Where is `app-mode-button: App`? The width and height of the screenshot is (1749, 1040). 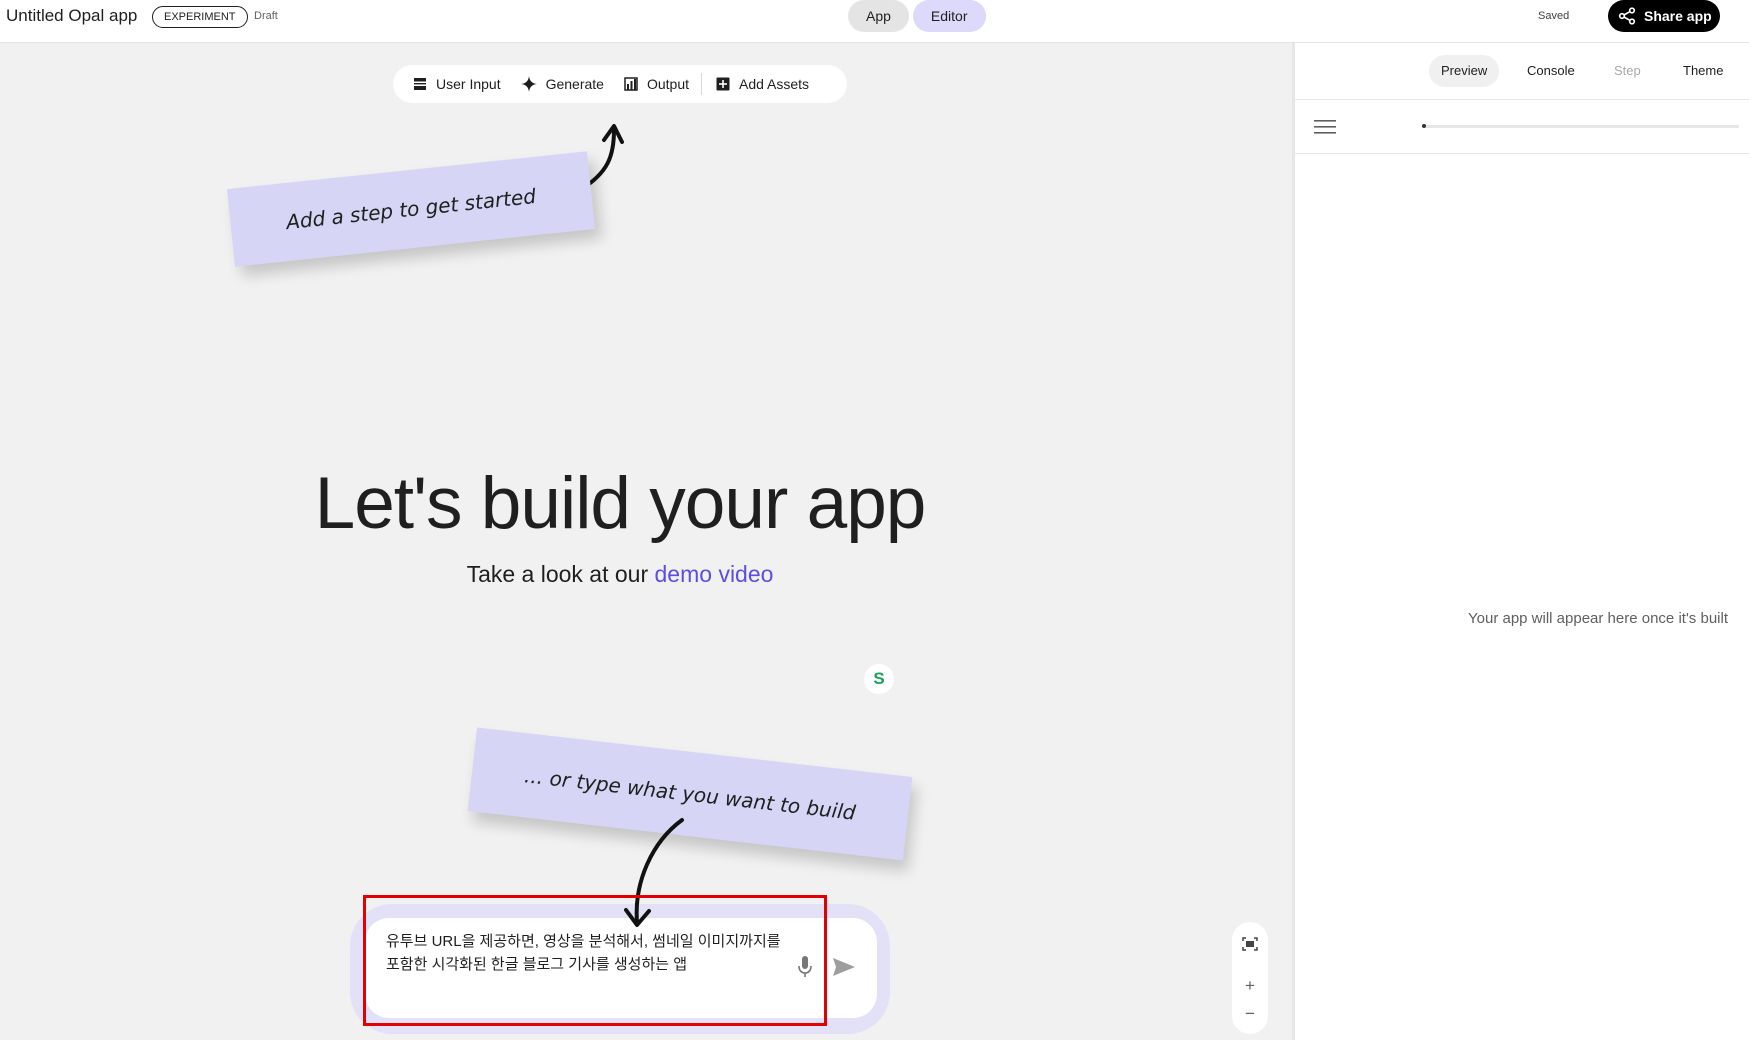
app-mode-button: App is located at coordinates (878, 16).